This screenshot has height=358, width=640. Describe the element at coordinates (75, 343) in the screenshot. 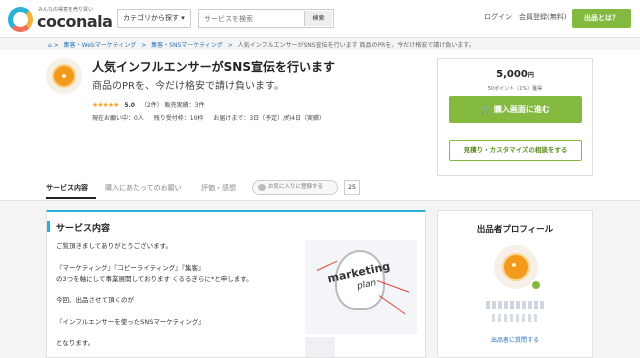

I see `content-line: となります。` at that location.